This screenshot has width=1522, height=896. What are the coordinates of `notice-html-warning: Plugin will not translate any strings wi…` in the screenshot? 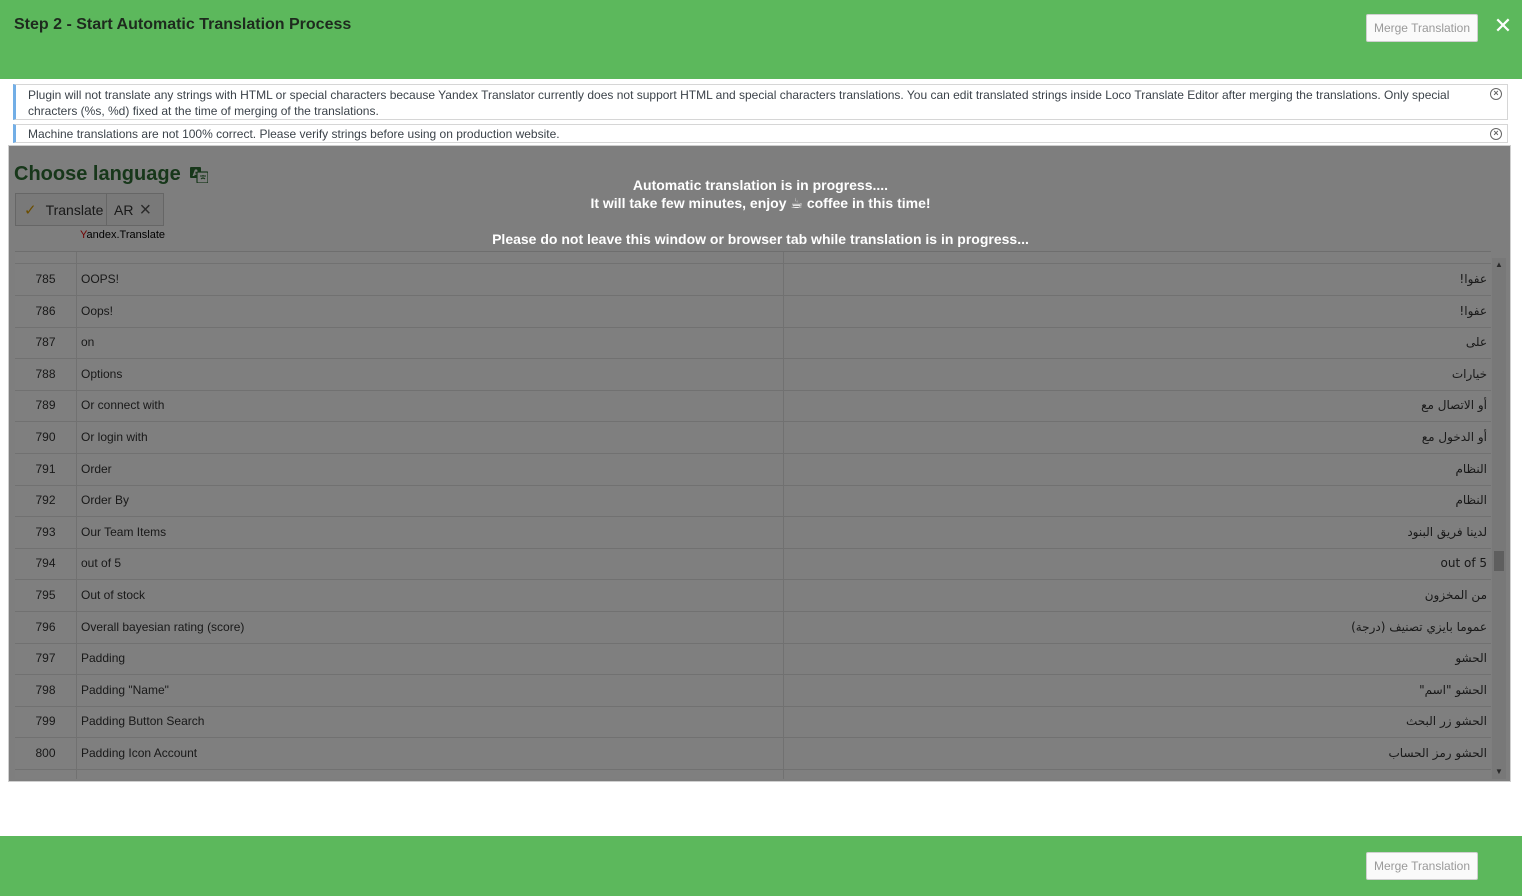 It's located at (760, 102).